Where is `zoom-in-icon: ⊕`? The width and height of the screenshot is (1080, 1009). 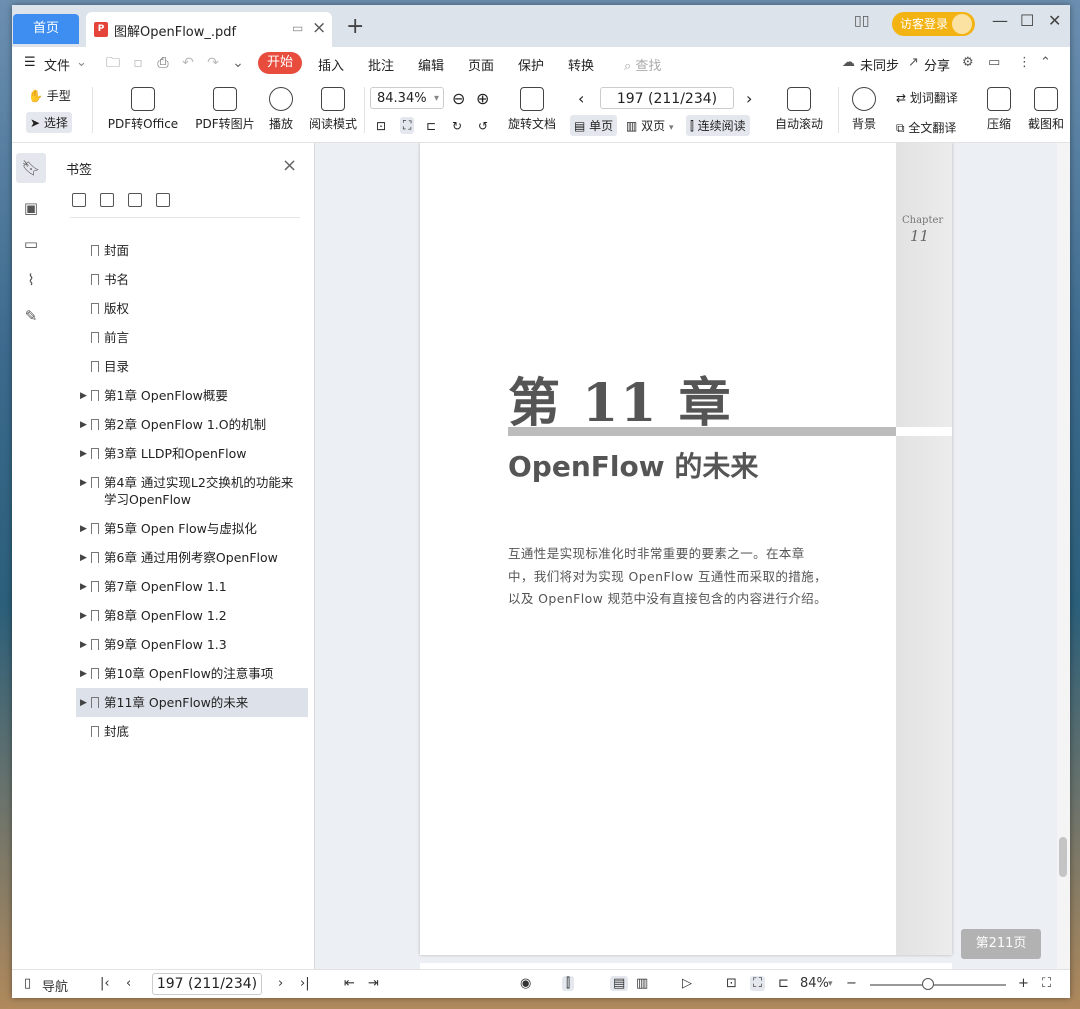
zoom-in-icon: ⊕ is located at coordinates (482, 98).